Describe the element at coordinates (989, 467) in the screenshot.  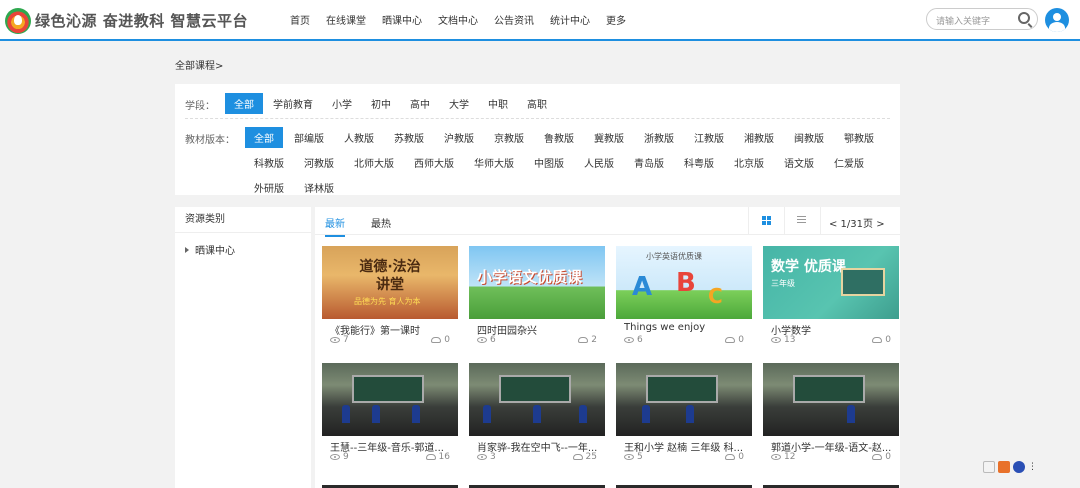
I see `edit-icon` at that location.